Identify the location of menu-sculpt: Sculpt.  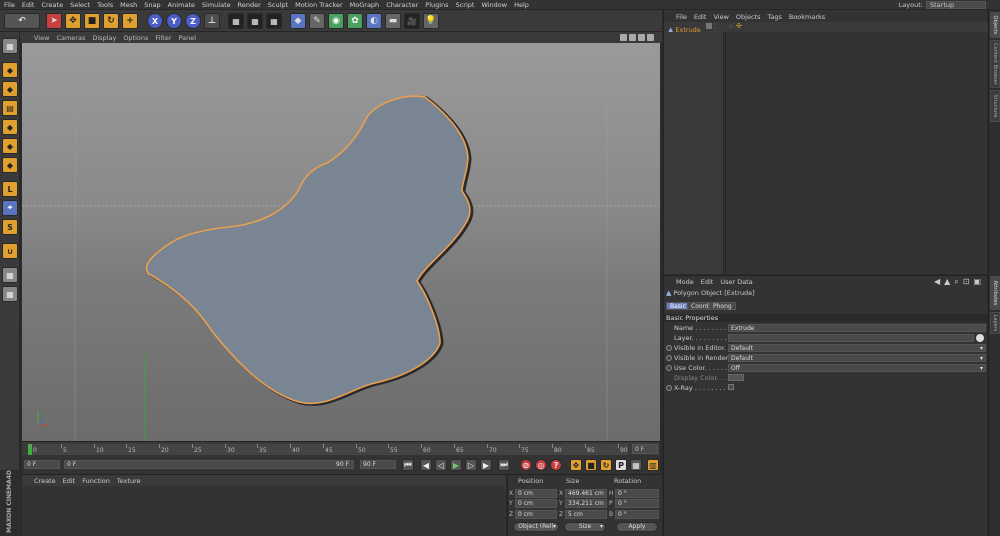
(278, 5).